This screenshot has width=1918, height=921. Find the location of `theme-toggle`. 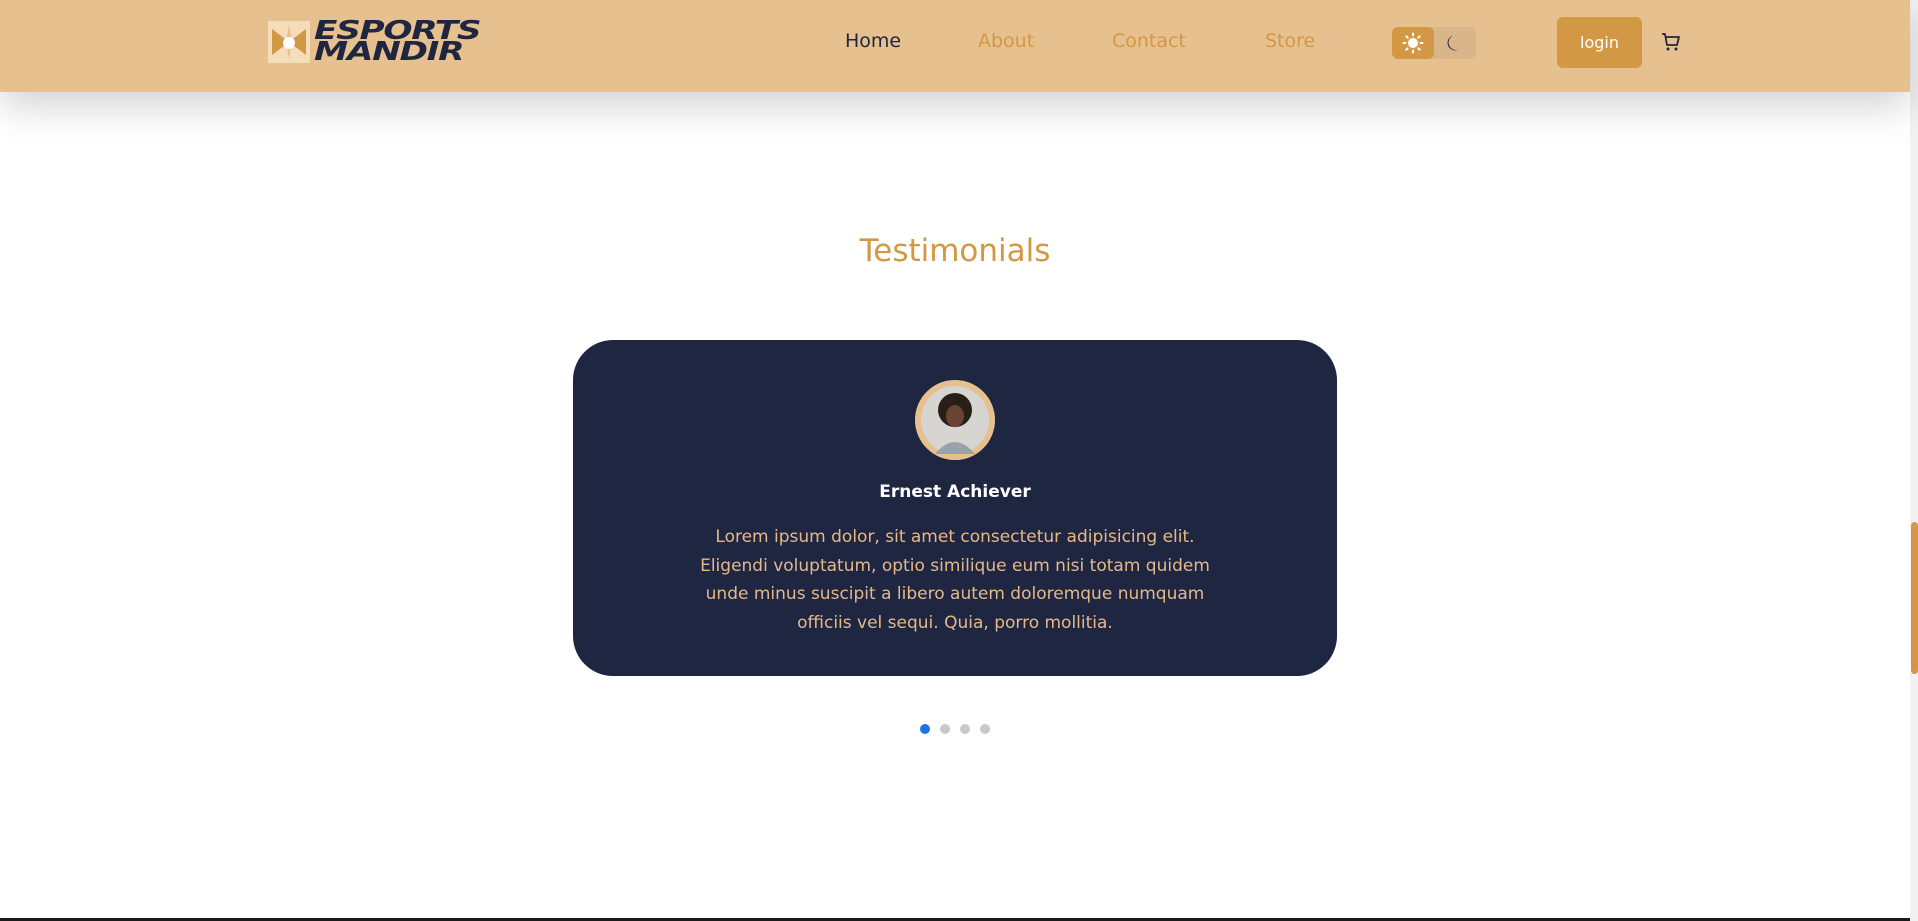

theme-toggle is located at coordinates (1434, 43).